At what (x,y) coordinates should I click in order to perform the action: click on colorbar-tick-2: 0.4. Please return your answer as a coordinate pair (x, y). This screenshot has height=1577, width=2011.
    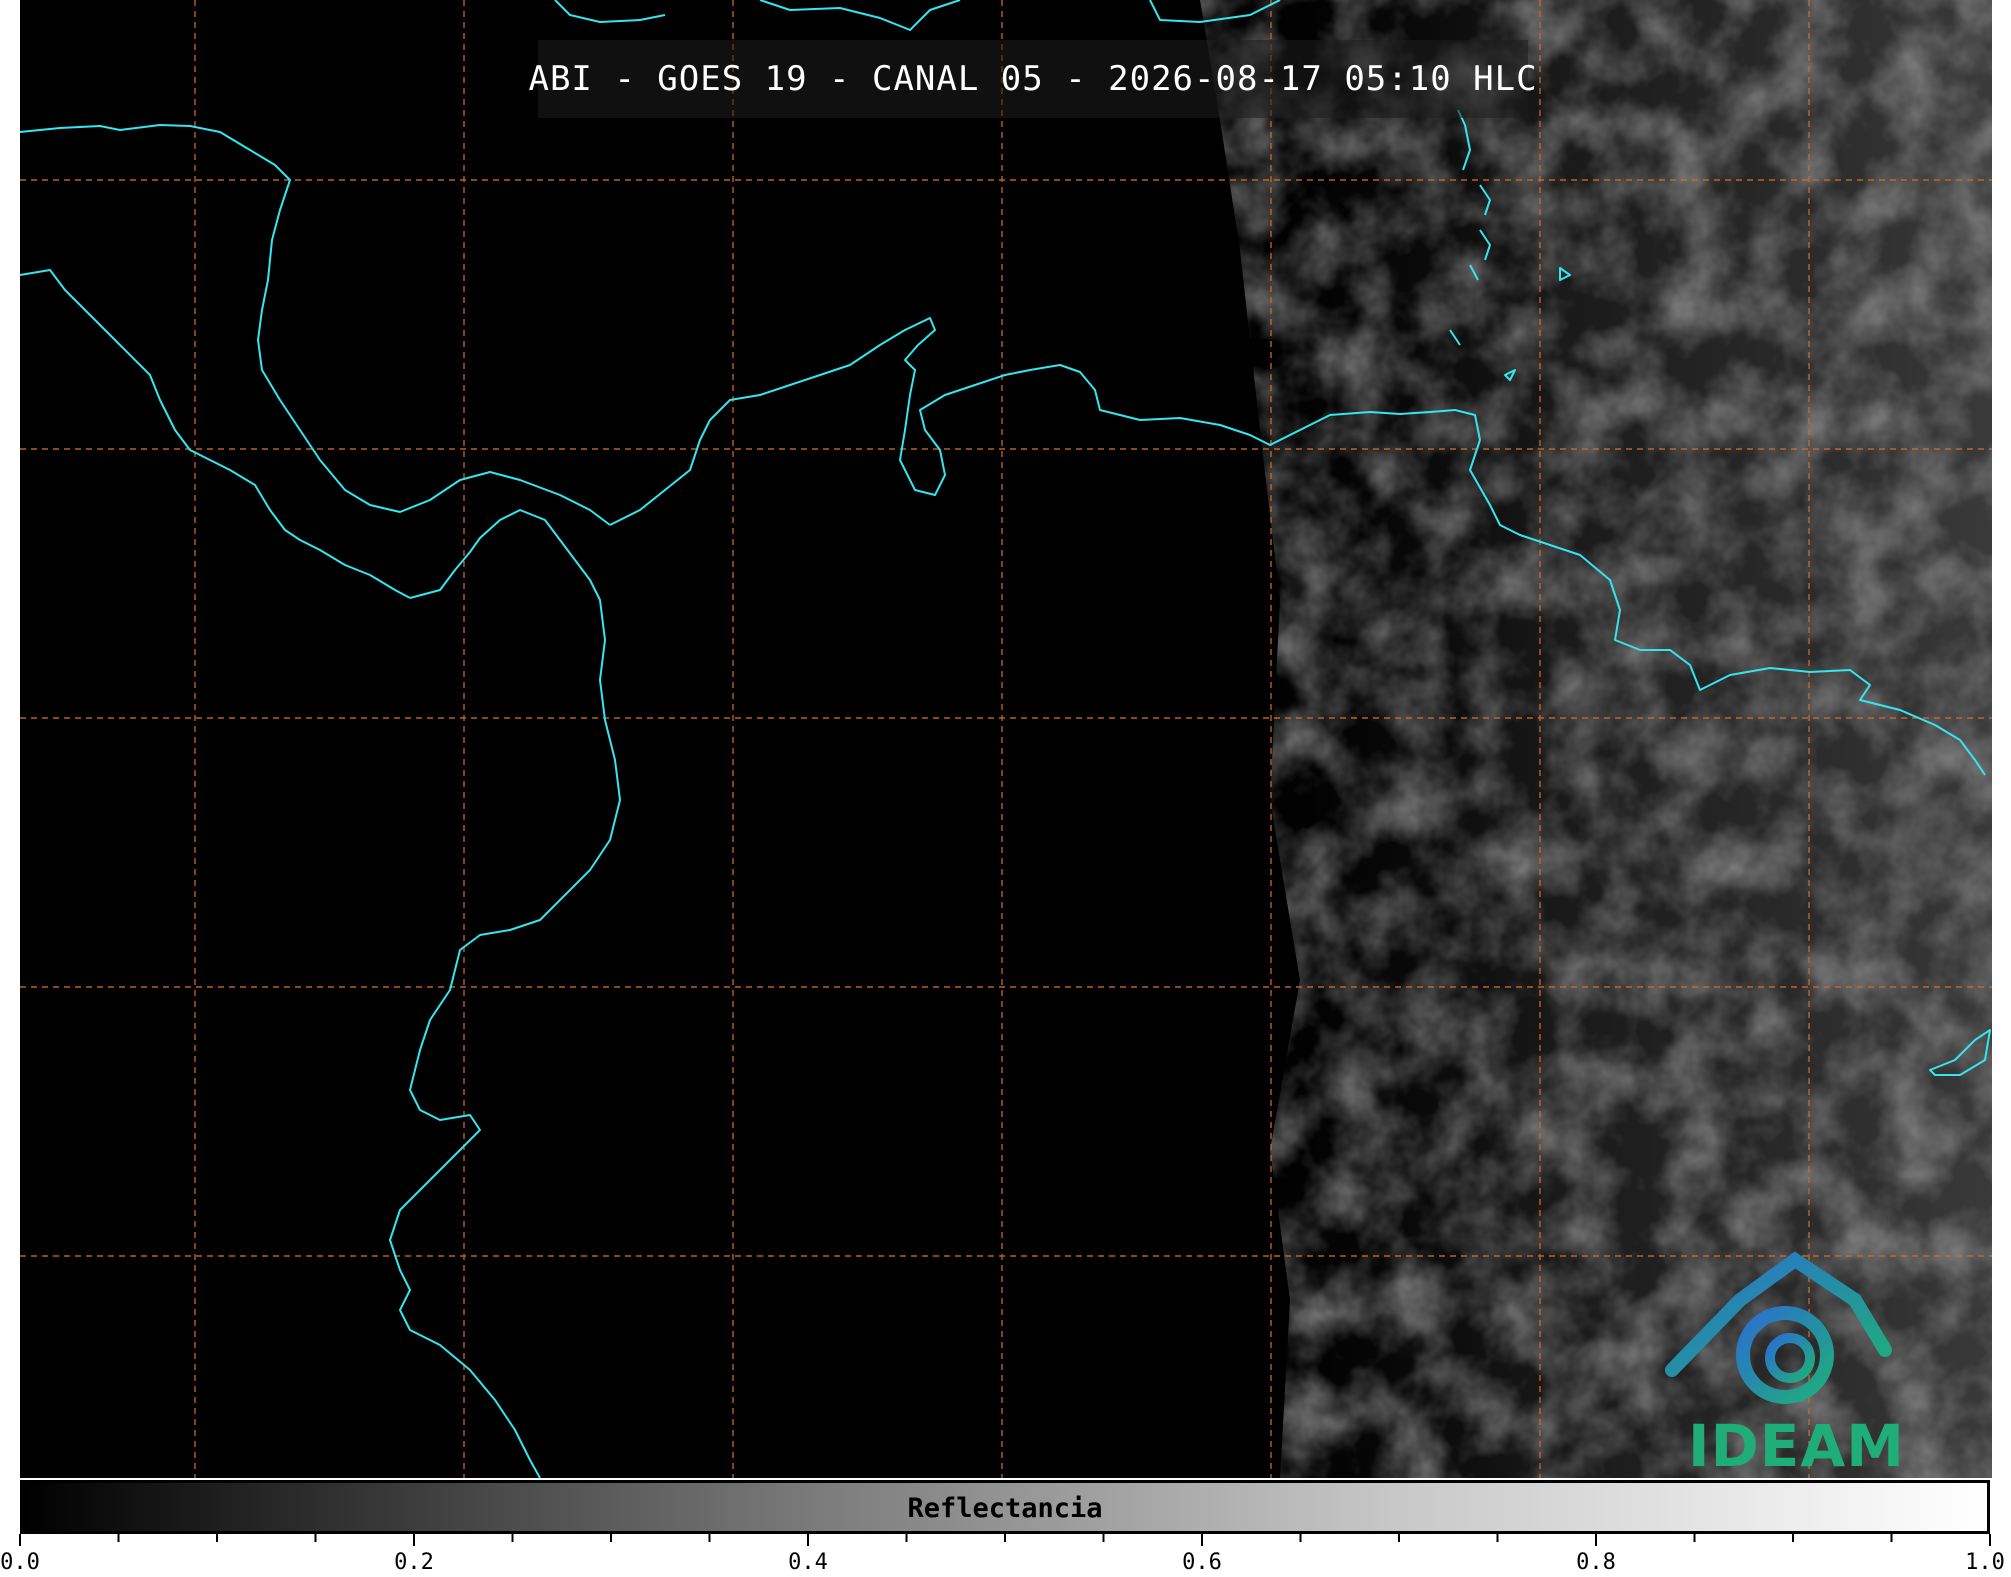
    Looking at the image, I should click on (808, 1562).